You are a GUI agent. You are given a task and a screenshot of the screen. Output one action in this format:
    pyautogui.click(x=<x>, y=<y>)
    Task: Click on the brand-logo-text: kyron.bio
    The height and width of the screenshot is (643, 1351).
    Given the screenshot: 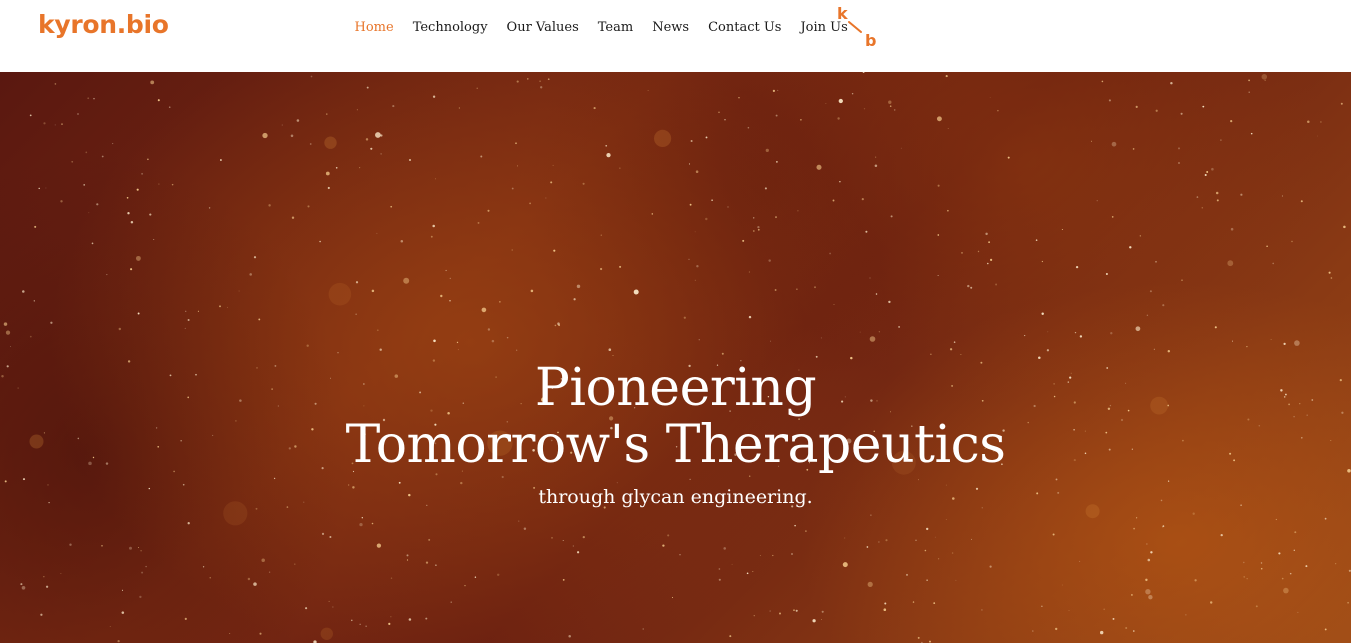 What is the action you would take?
    pyautogui.click(x=103, y=24)
    